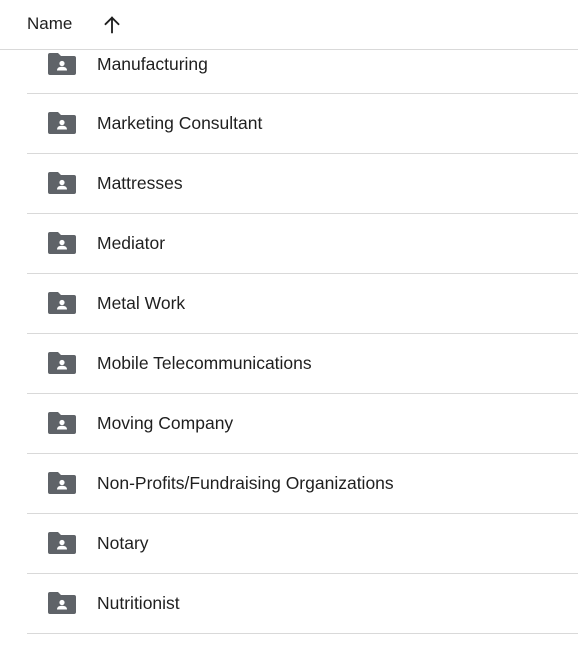 The width and height of the screenshot is (578, 647). I want to click on folder-name: Notary, so click(123, 543).